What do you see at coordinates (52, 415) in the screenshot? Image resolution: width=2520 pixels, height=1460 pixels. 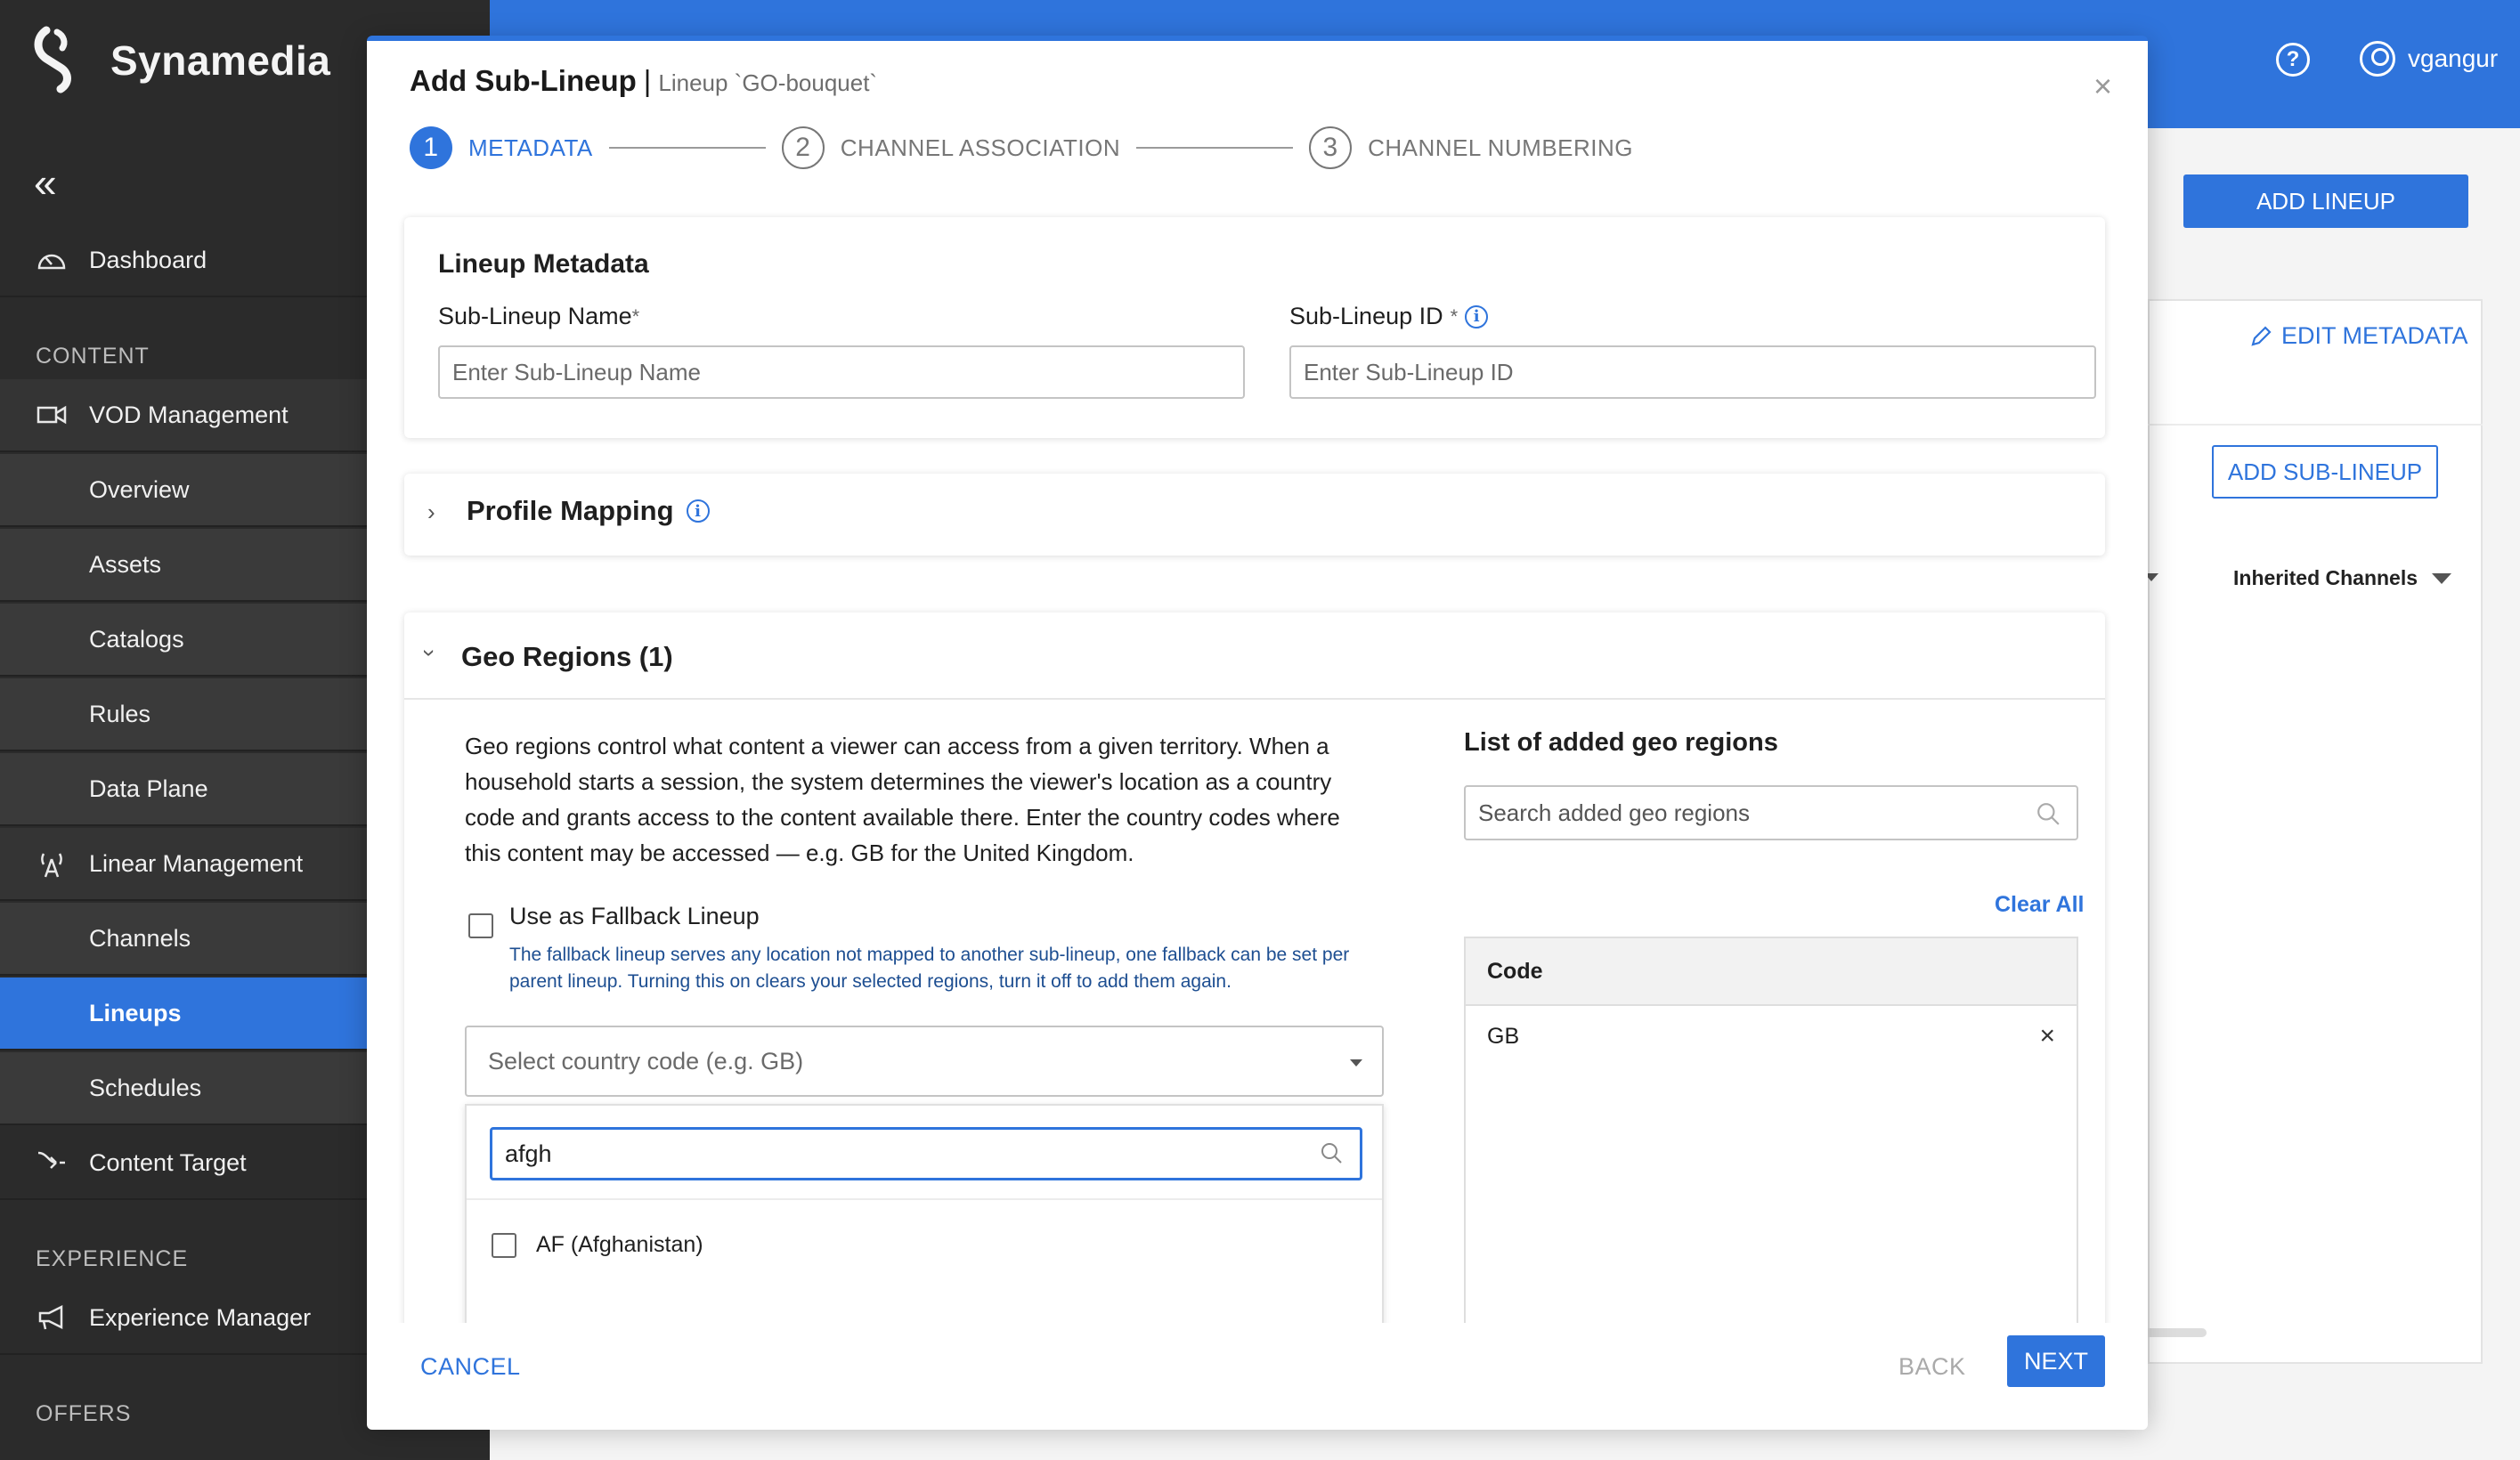 I see `video-camera-icon` at bounding box center [52, 415].